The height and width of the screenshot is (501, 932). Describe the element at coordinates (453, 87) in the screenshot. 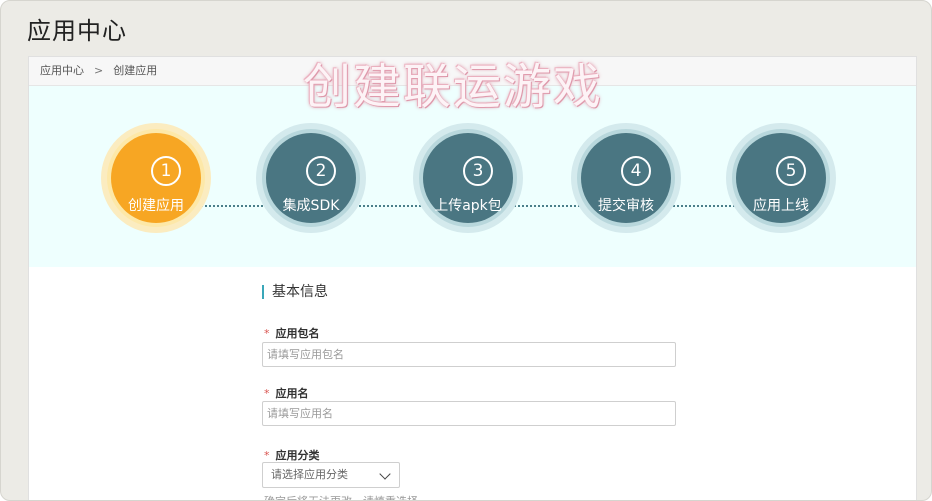

I see `overlay-caption: 创建联运游戏` at that location.